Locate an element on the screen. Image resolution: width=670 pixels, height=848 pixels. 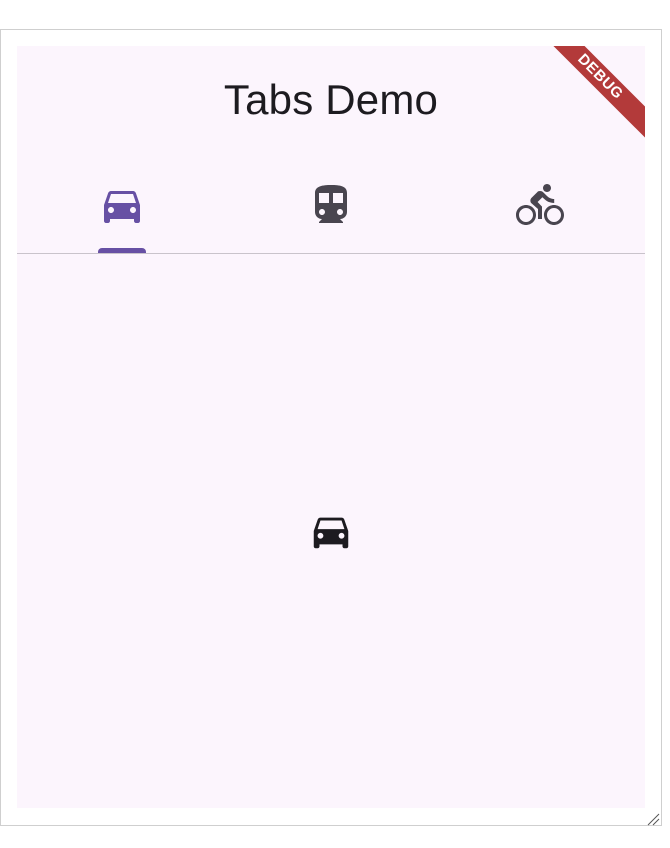
tab-transit is located at coordinates (330, 205).